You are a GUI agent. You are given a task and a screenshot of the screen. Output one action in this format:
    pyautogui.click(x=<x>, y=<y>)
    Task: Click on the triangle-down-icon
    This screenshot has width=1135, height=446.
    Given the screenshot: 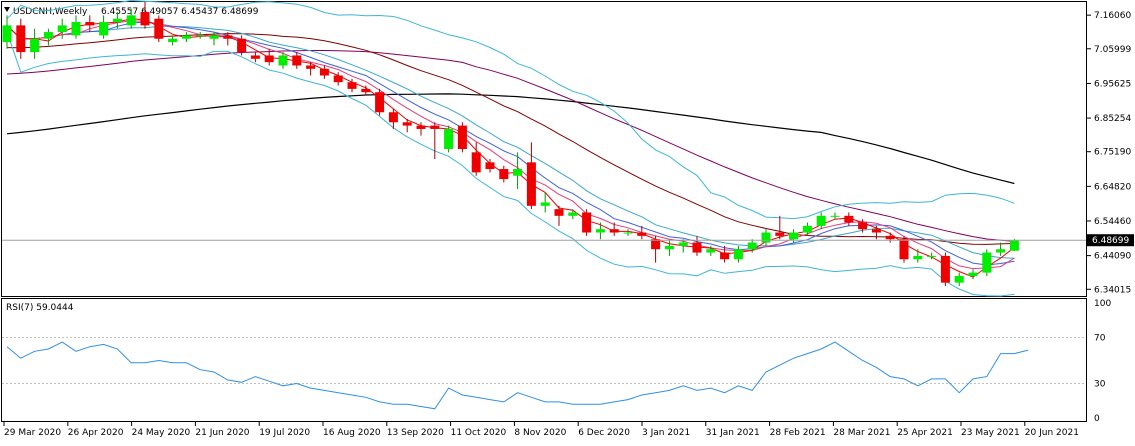 What is the action you would take?
    pyautogui.click(x=7, y=9)
    